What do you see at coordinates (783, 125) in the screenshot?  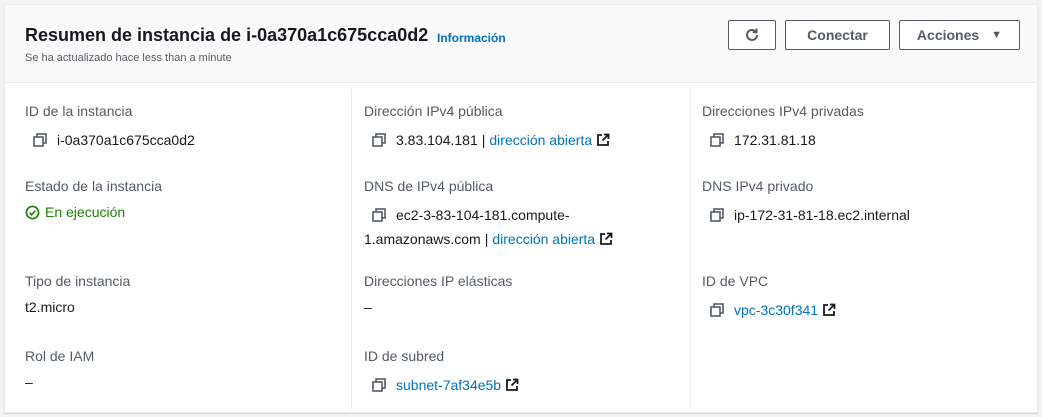 I see `field-private-ipv4: Direcciones IPv4 privadas 172.31.81.18` at bounding box center [783, 125].